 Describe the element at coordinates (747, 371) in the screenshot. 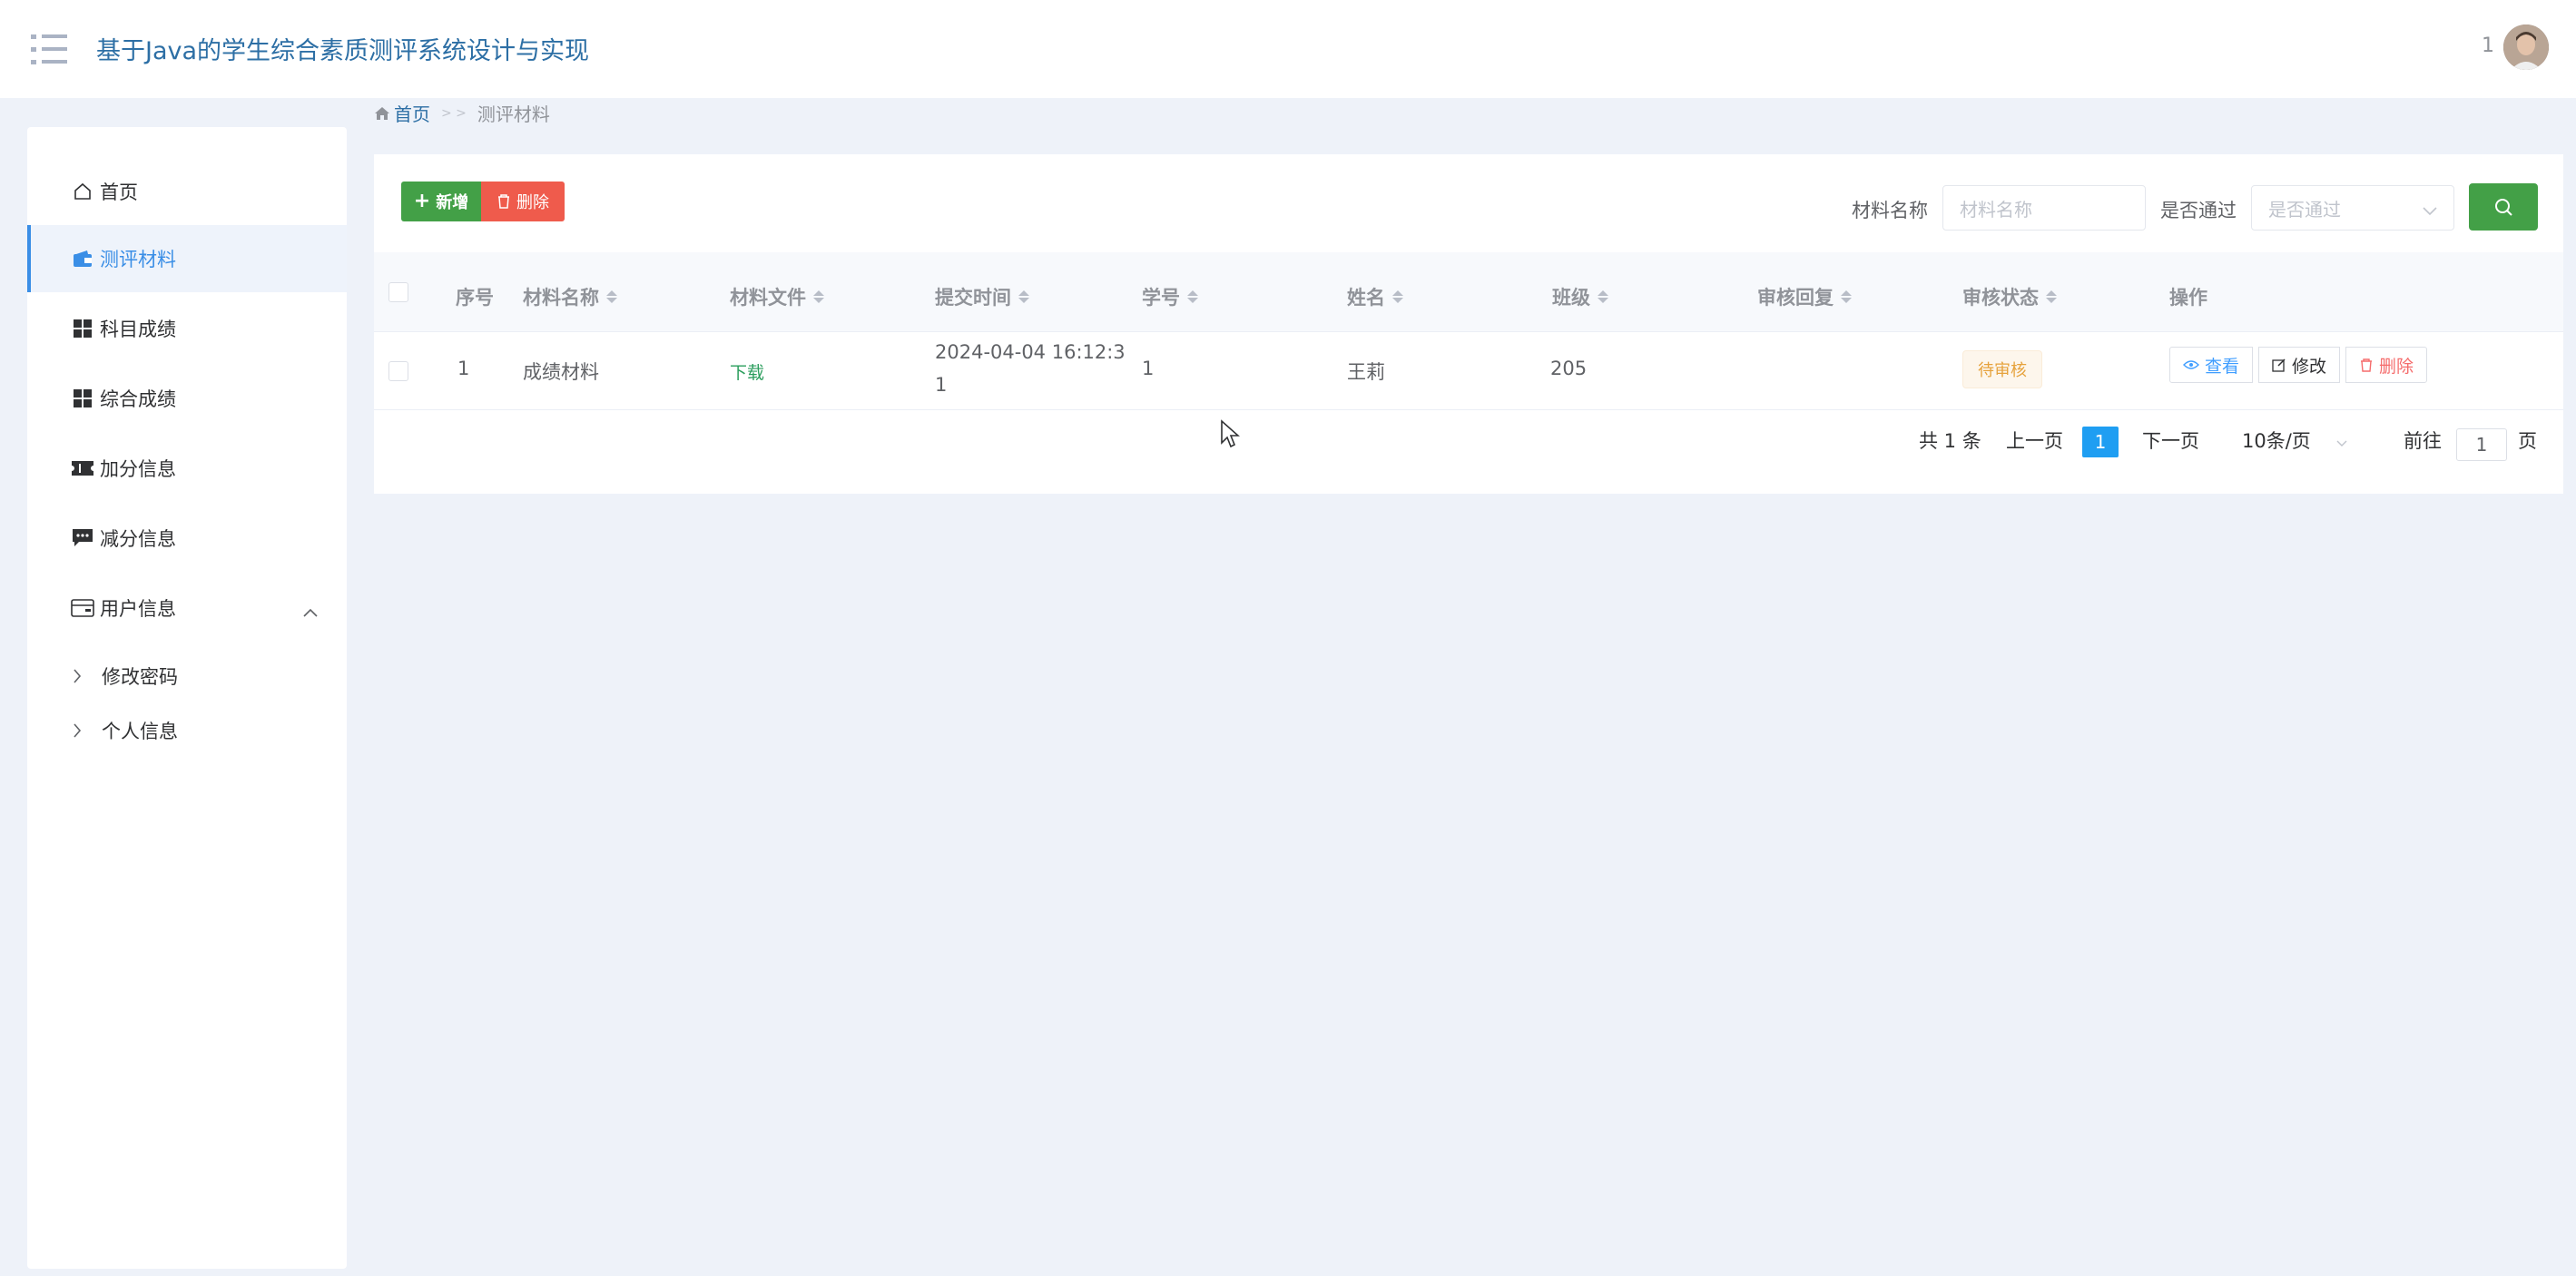

I see `download-link: 下载` at that location.